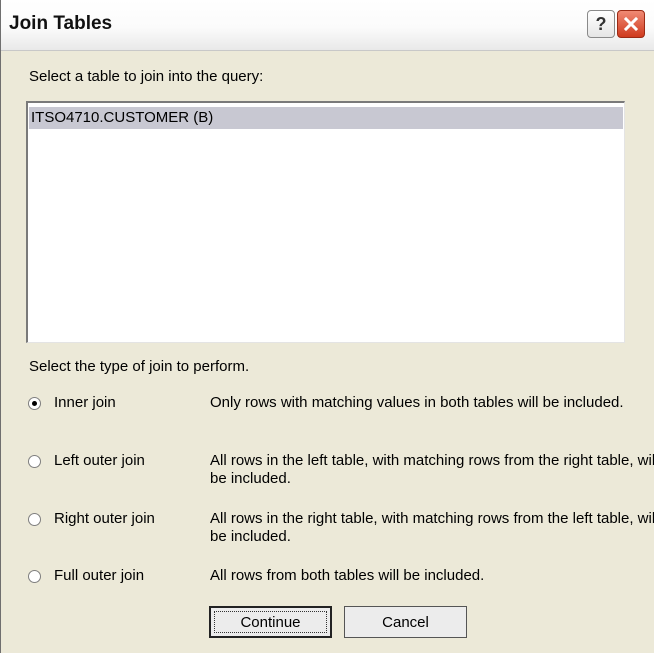  Describe the element at coordinates (34, 519) in the screenshot. I see `radio-right-outer-join` at that location.